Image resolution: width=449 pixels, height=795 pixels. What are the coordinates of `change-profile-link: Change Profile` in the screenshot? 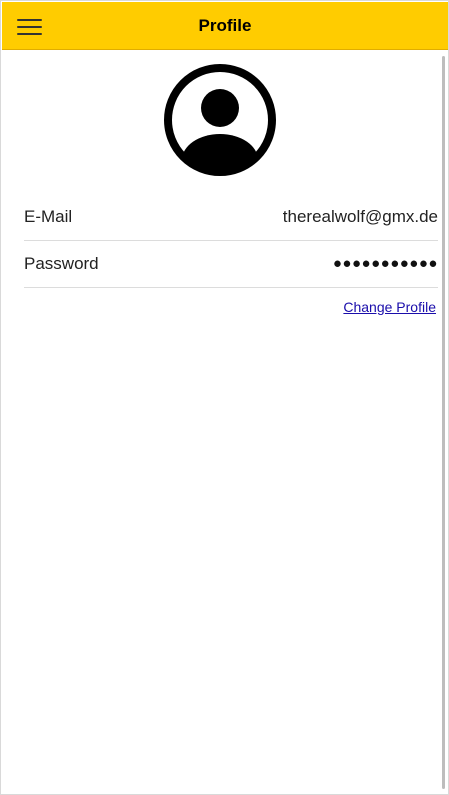 It's located at (389, 307).